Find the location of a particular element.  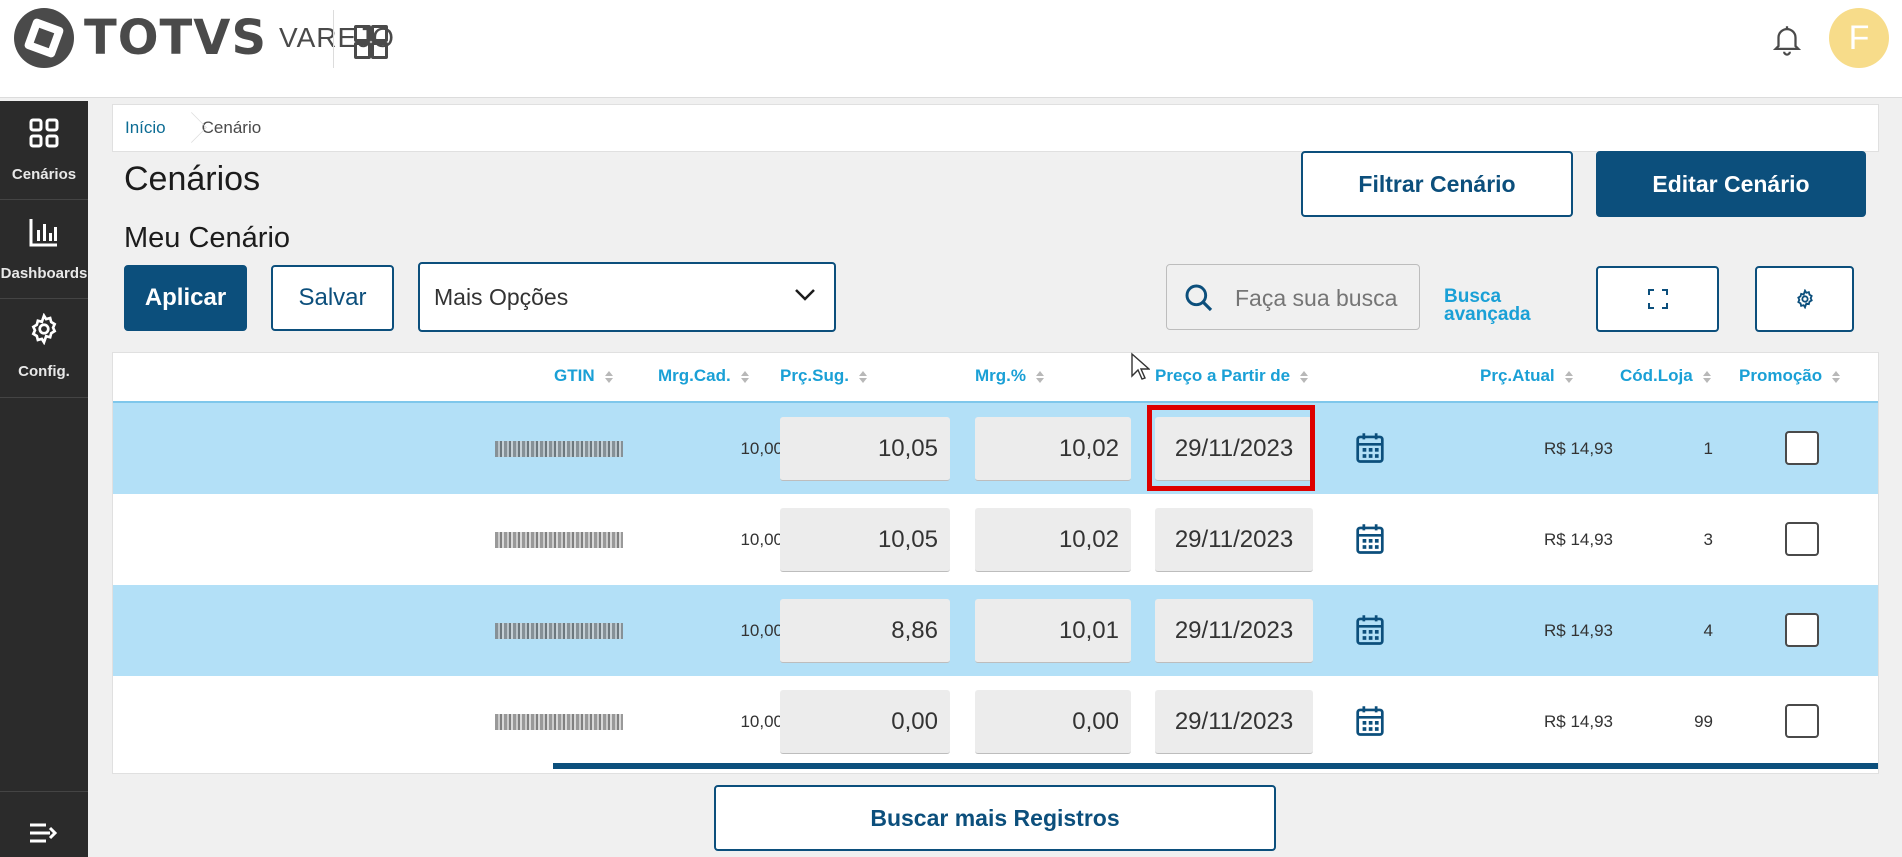

mrg-pct-input: 10,01 is located at coordinates (1053, 631).